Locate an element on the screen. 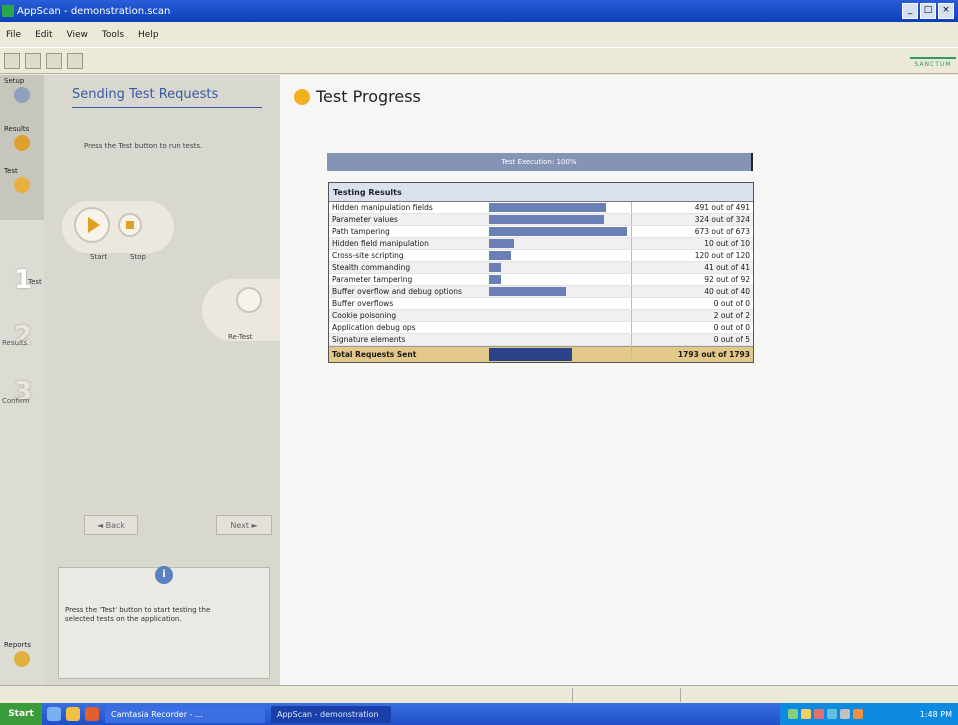 Image resolution: width=958 pixels, height=725 pixels. info-icon: i is located at coordinates (164, 575).